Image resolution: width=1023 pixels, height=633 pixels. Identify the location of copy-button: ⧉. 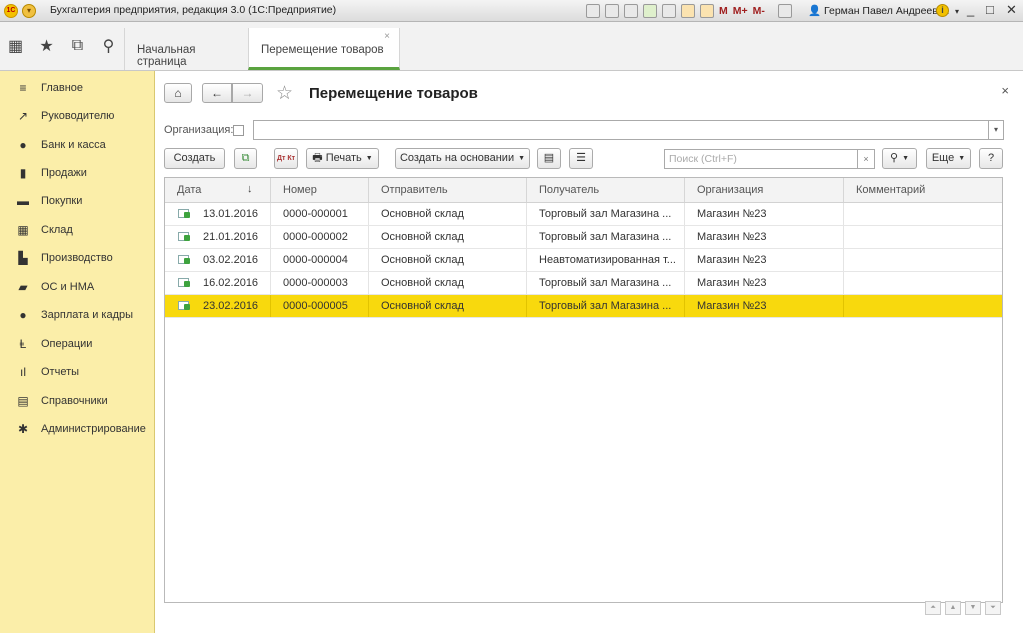
(245, 158).